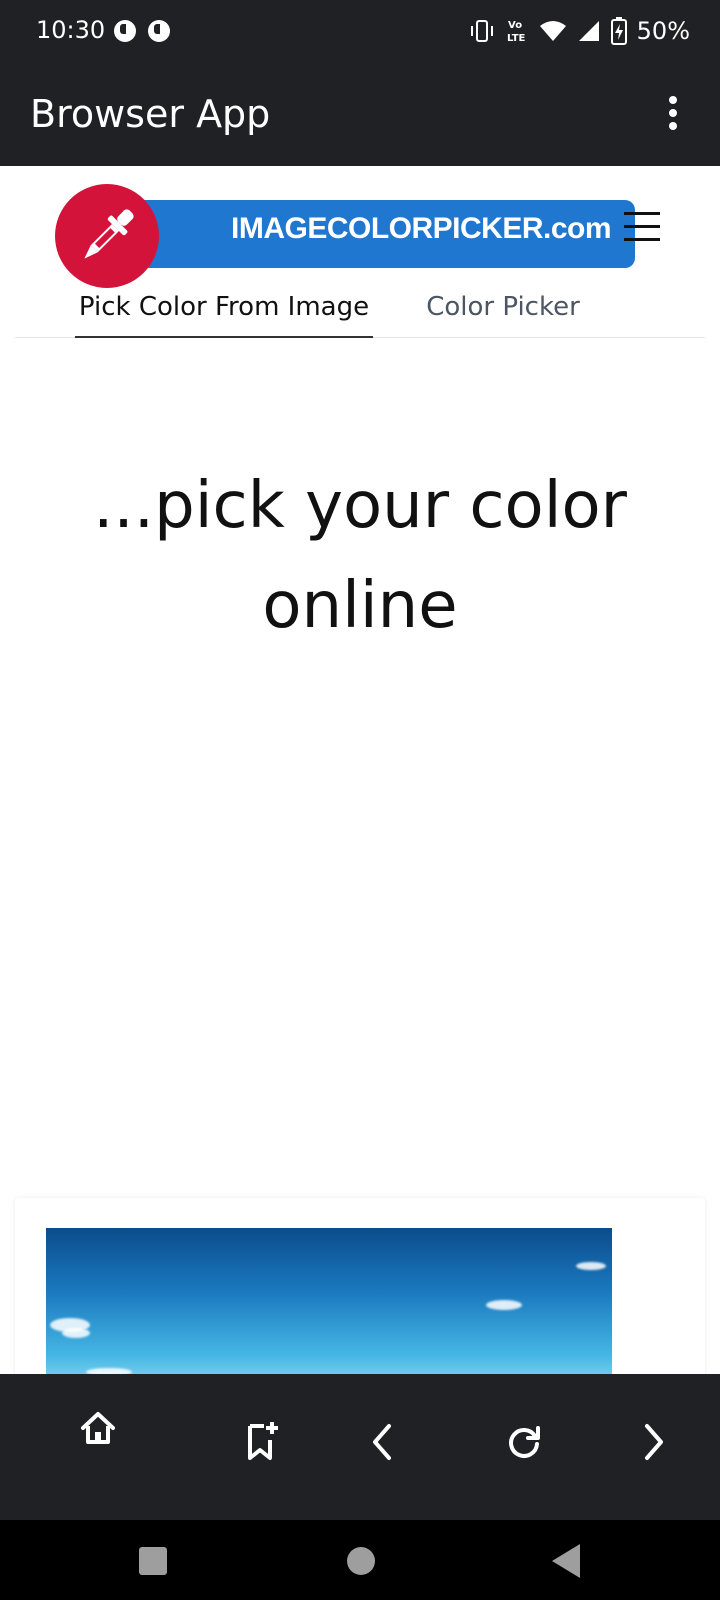 The height and width of the screenshot is (1600, 720). Describe the element at coordinates (98, 1428) in the screenshot. I see `home-icon` at that location.